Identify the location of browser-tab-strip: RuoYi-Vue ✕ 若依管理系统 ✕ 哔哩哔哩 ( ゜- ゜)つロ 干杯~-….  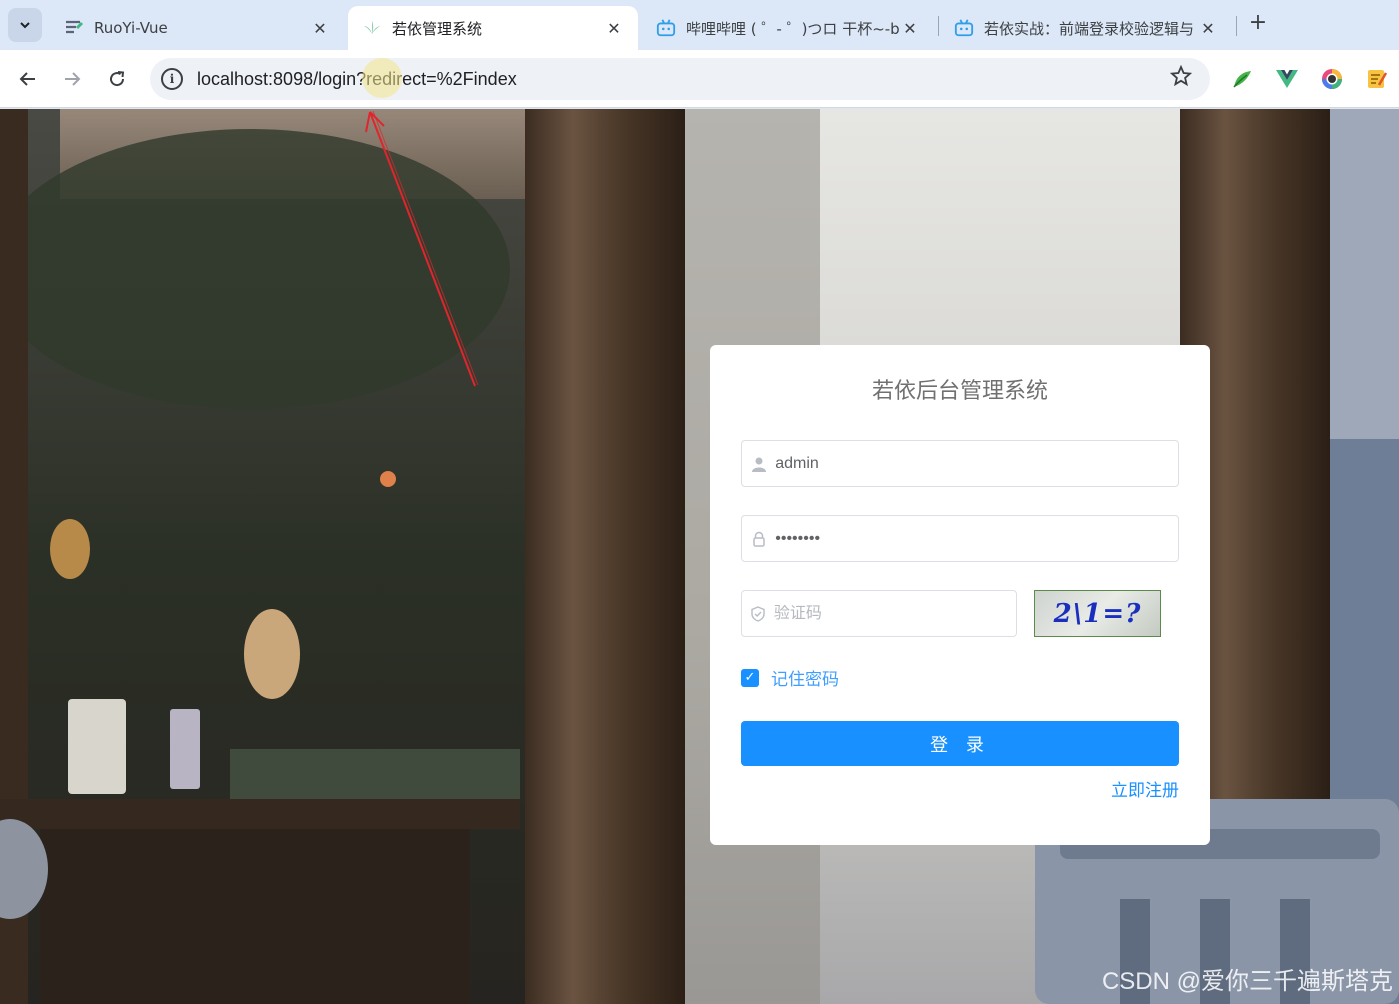
(699, 25).